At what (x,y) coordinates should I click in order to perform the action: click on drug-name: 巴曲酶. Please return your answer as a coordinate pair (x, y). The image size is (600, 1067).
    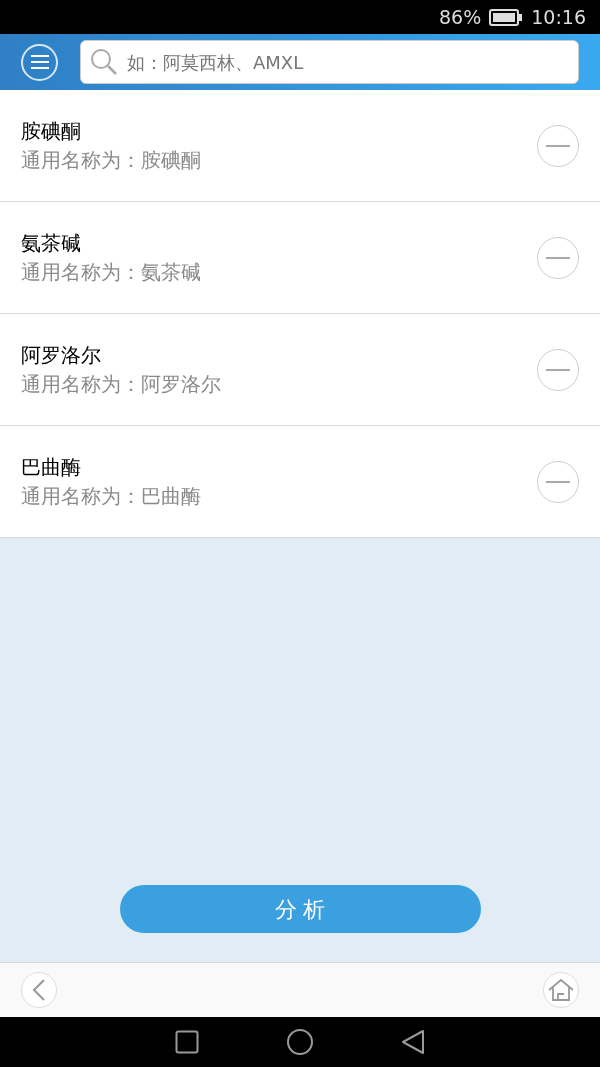
    Looking at the image, I should click on (51, 467).